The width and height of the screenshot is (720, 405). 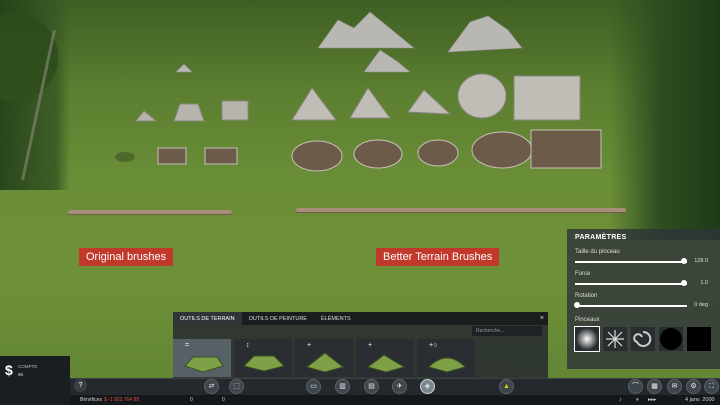 What do you see at coordinates (693, 386) in the screenshot?
I see `settings-icon: ⚙` at bounding box center [693, 386].